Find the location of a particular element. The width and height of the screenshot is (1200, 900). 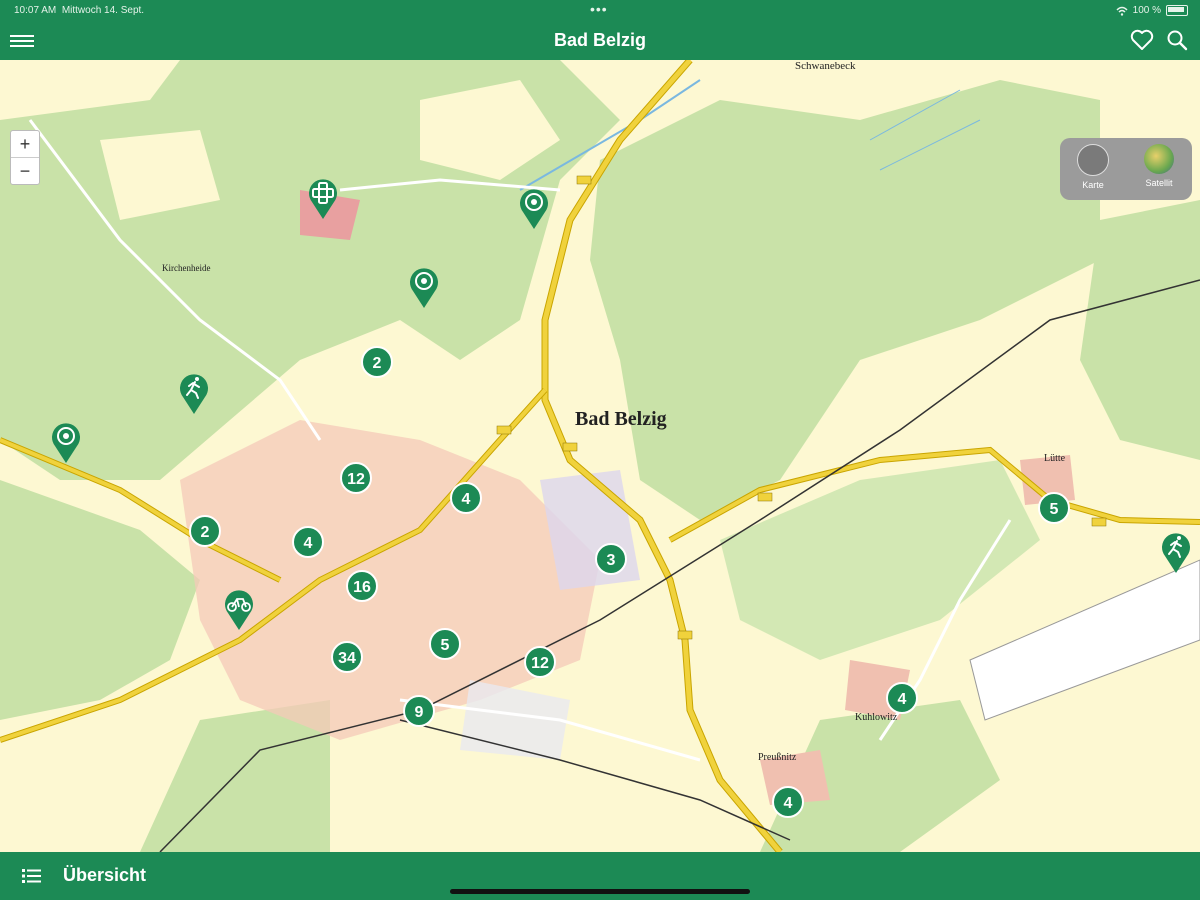

area-label-kirchenheide: Kirchenheide is located at coordinates (186, 268).